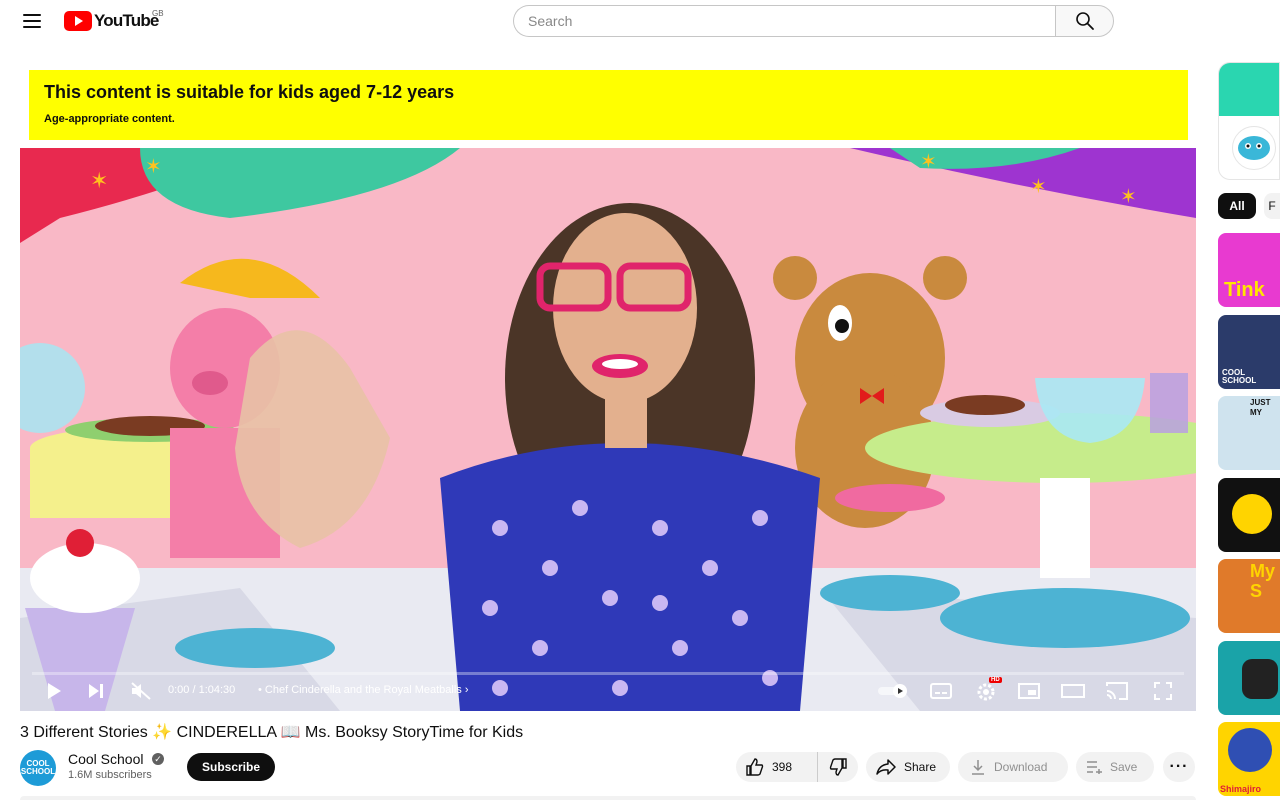 The image size is (1280, 800). I want to click on subtitles-button, so click(941, 691).